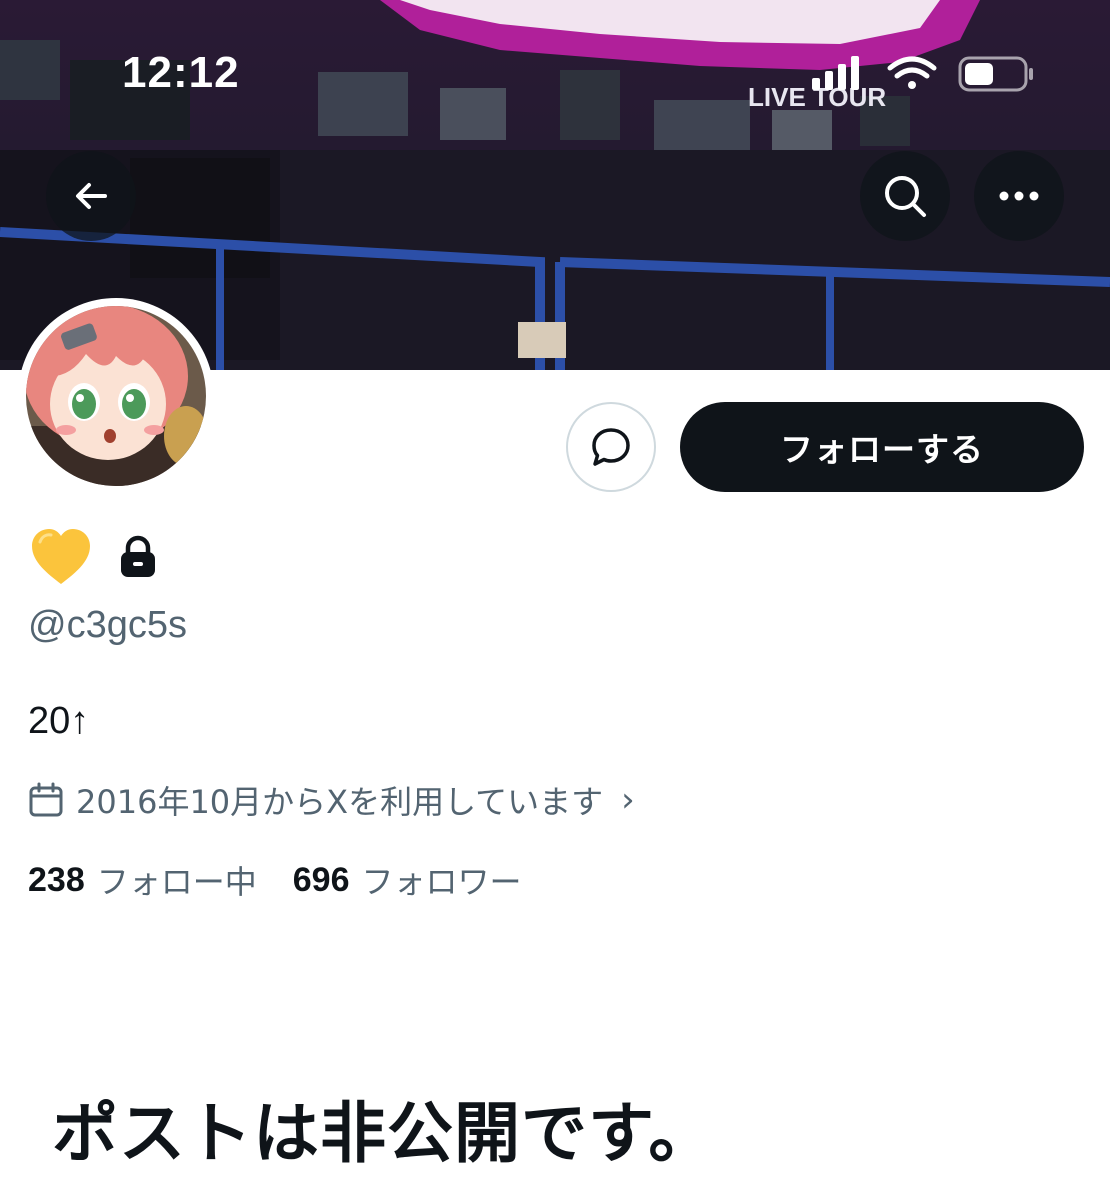 The width and height of the screenshot is (1110, 1200). What do you see at coordinates (107, 625) in the screenshot?
I see `user-handle: @c3gc5s` at bounding box center [107, 625].